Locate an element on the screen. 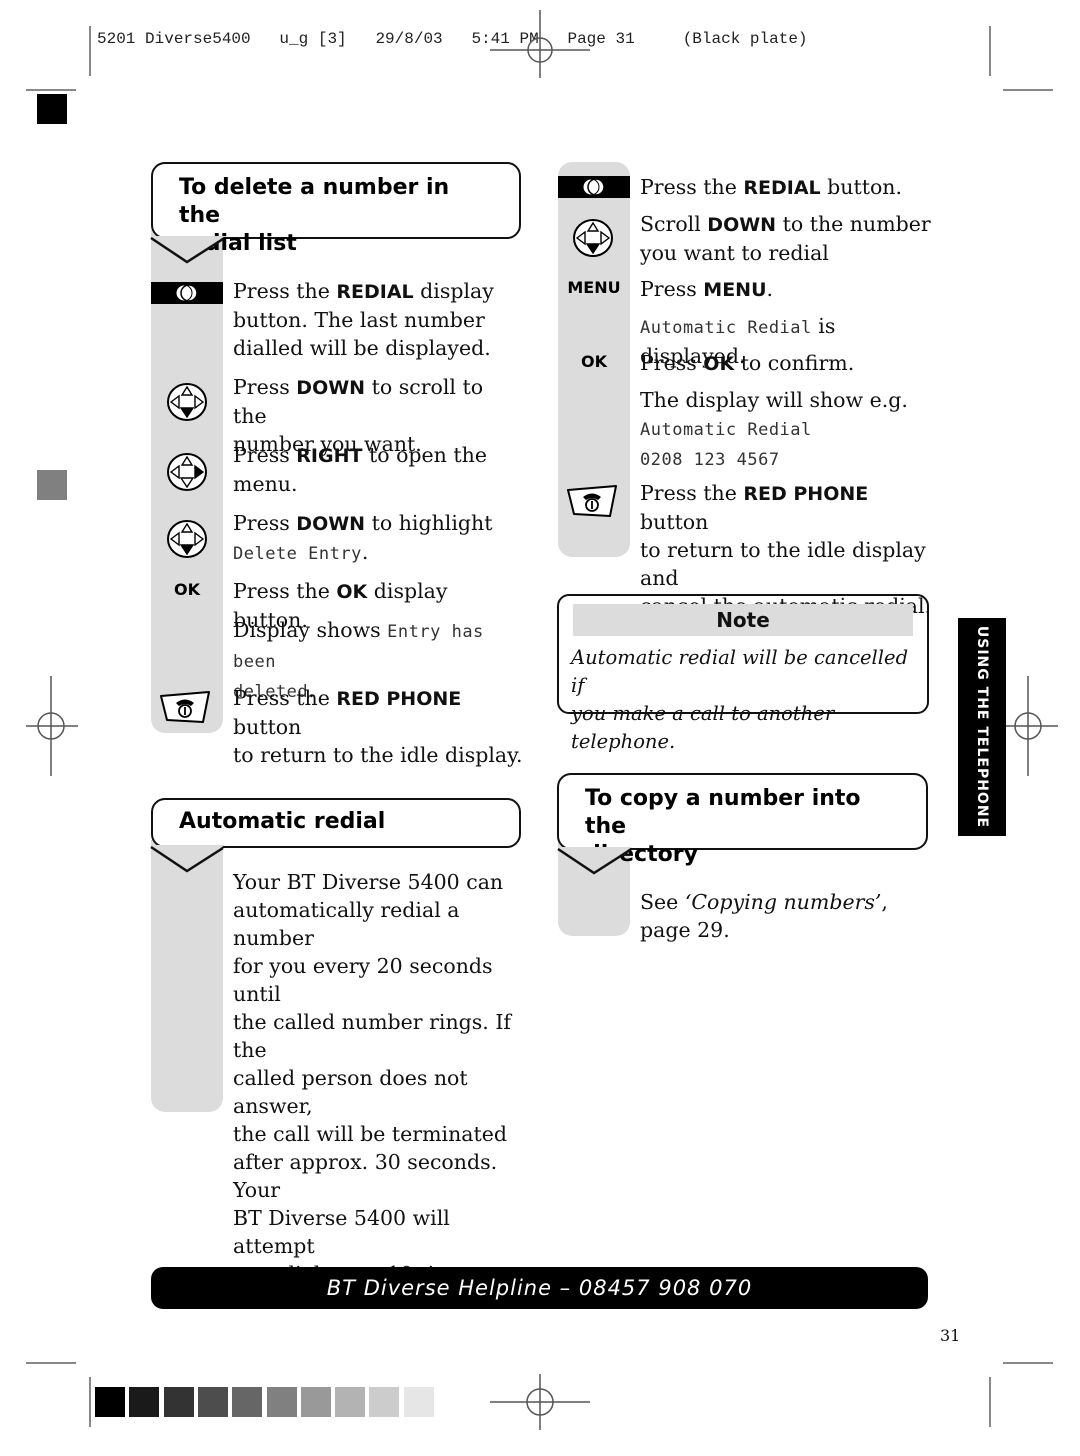 The height and width of the screenshot is (1456, 1080). auto-section-title: Automatic redial is located at coordinates (282, 821).